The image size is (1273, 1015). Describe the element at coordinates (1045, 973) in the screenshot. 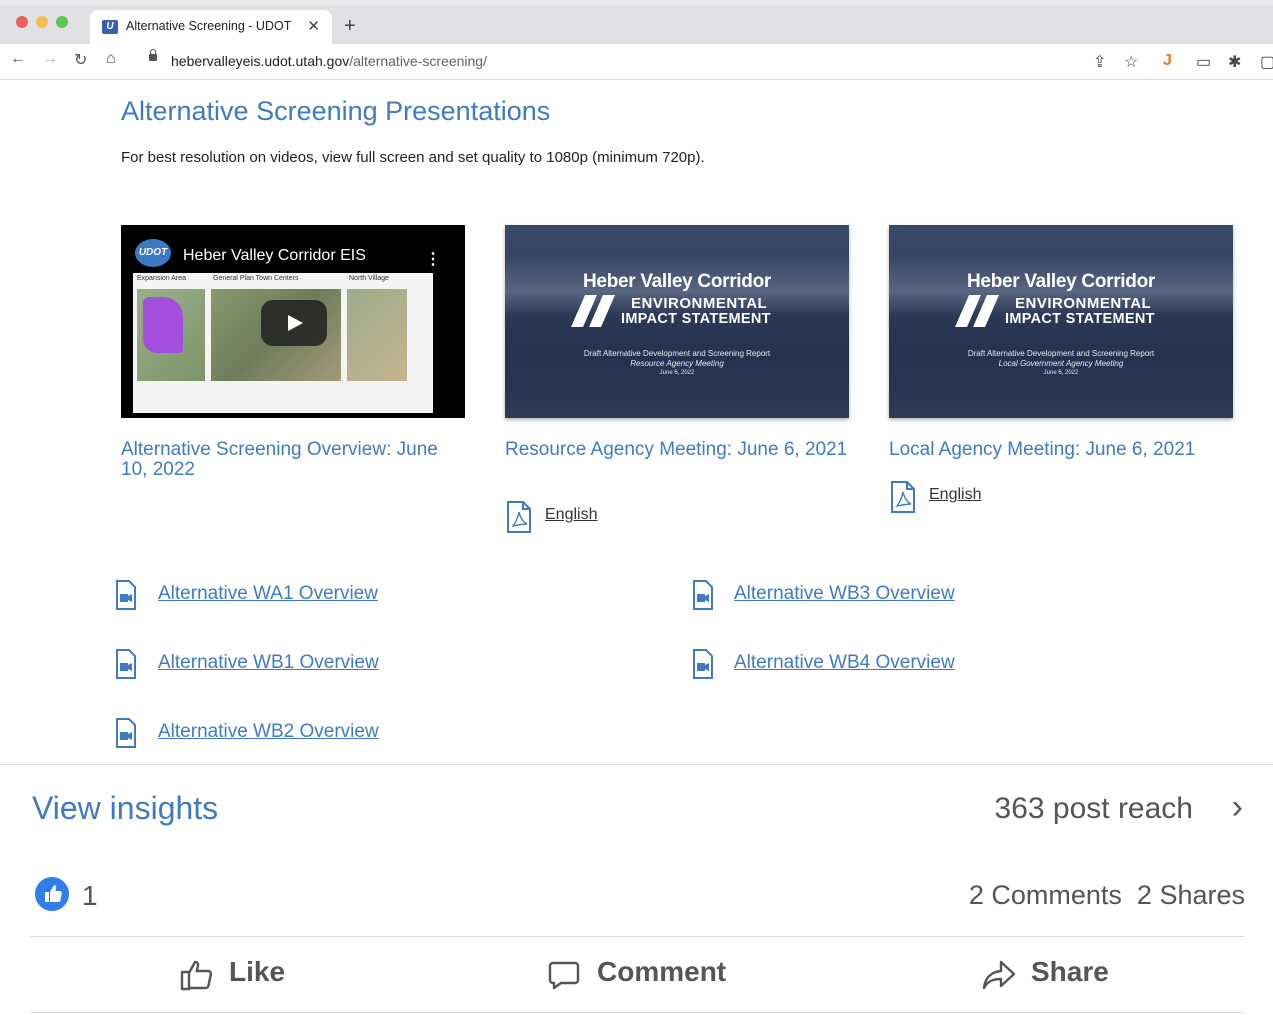

I see `share-button: Share` at that location.